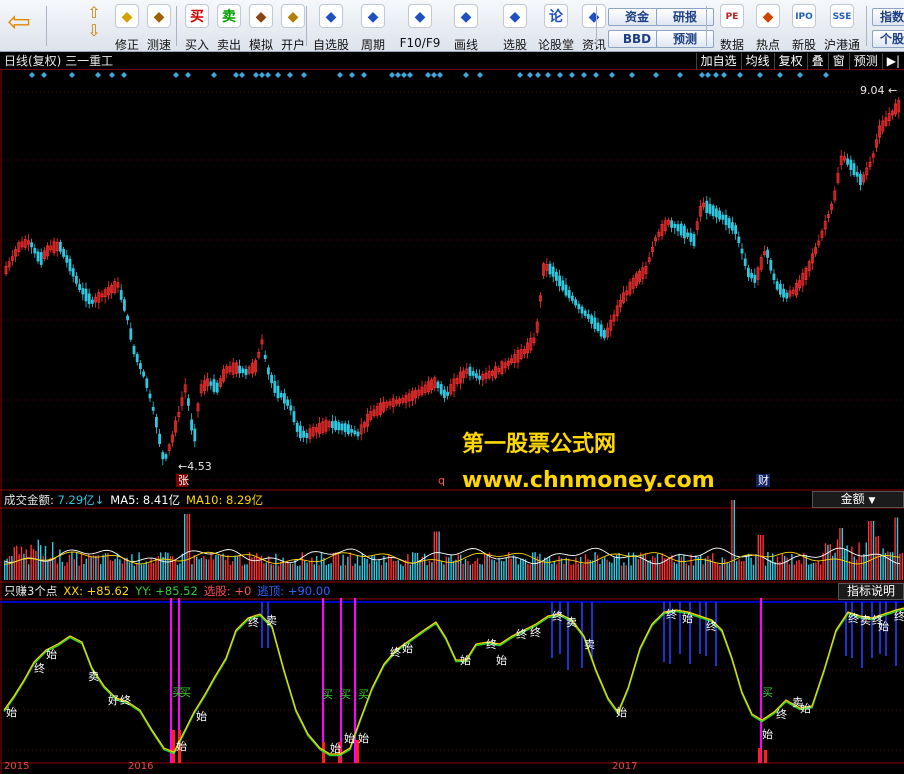  What do you see at coordinates (838, 61) in the screenshot?
I see `window-button: 窗` at bounding box center [838, 61].